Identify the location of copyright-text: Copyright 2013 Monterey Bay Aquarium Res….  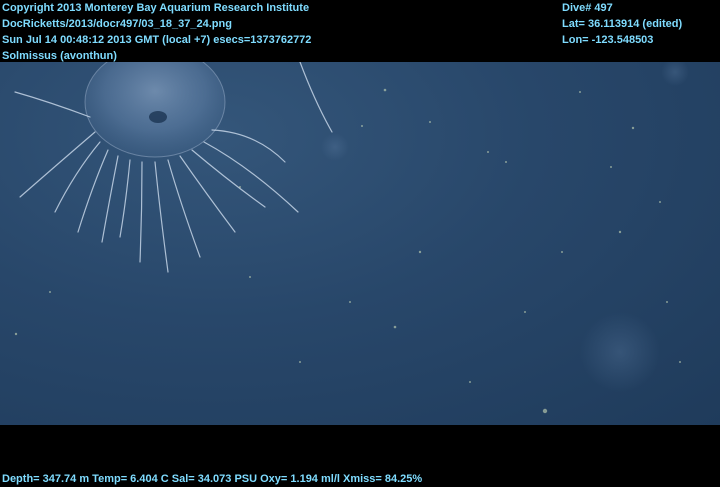
(156, 8).